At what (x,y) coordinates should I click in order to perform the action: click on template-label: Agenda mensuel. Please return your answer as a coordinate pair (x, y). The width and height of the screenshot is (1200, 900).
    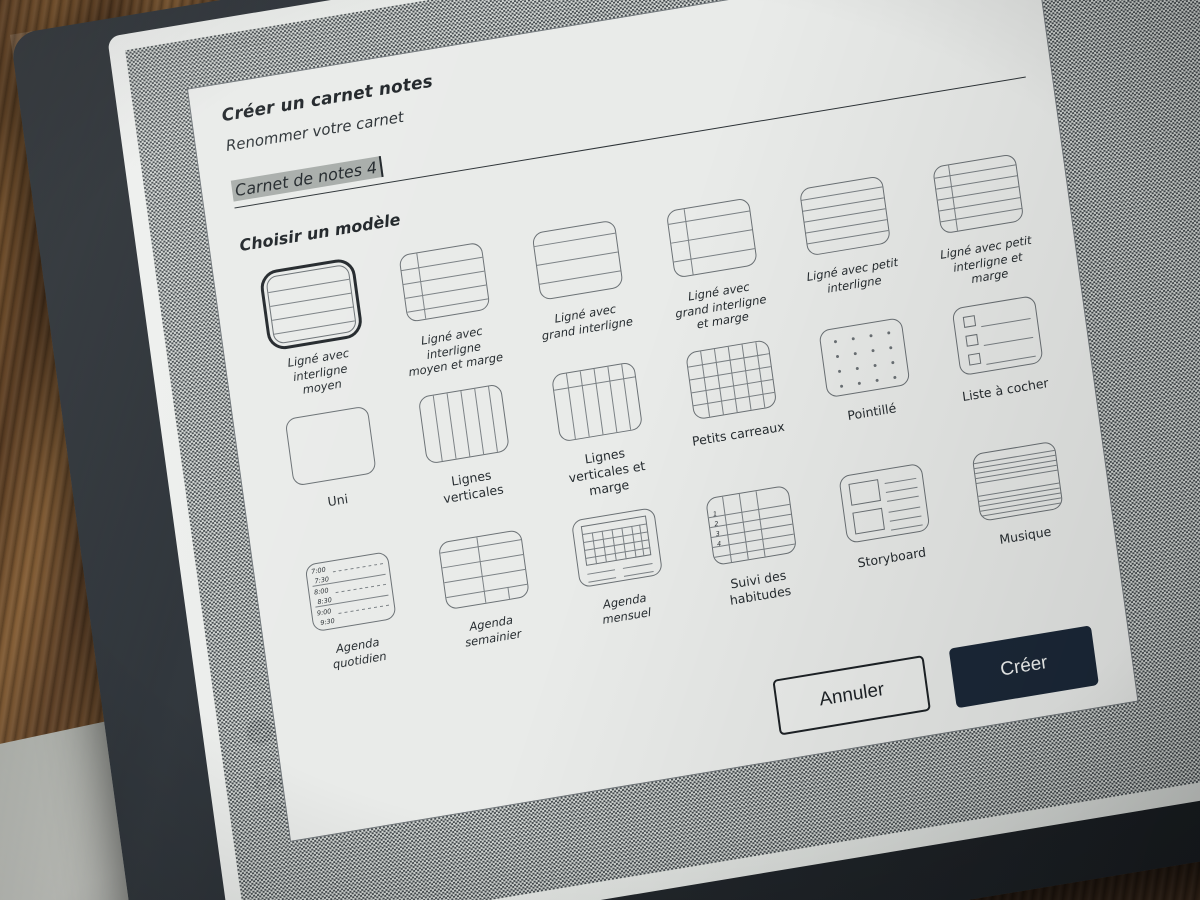
    Looking at the image, I should click on (626, 608).